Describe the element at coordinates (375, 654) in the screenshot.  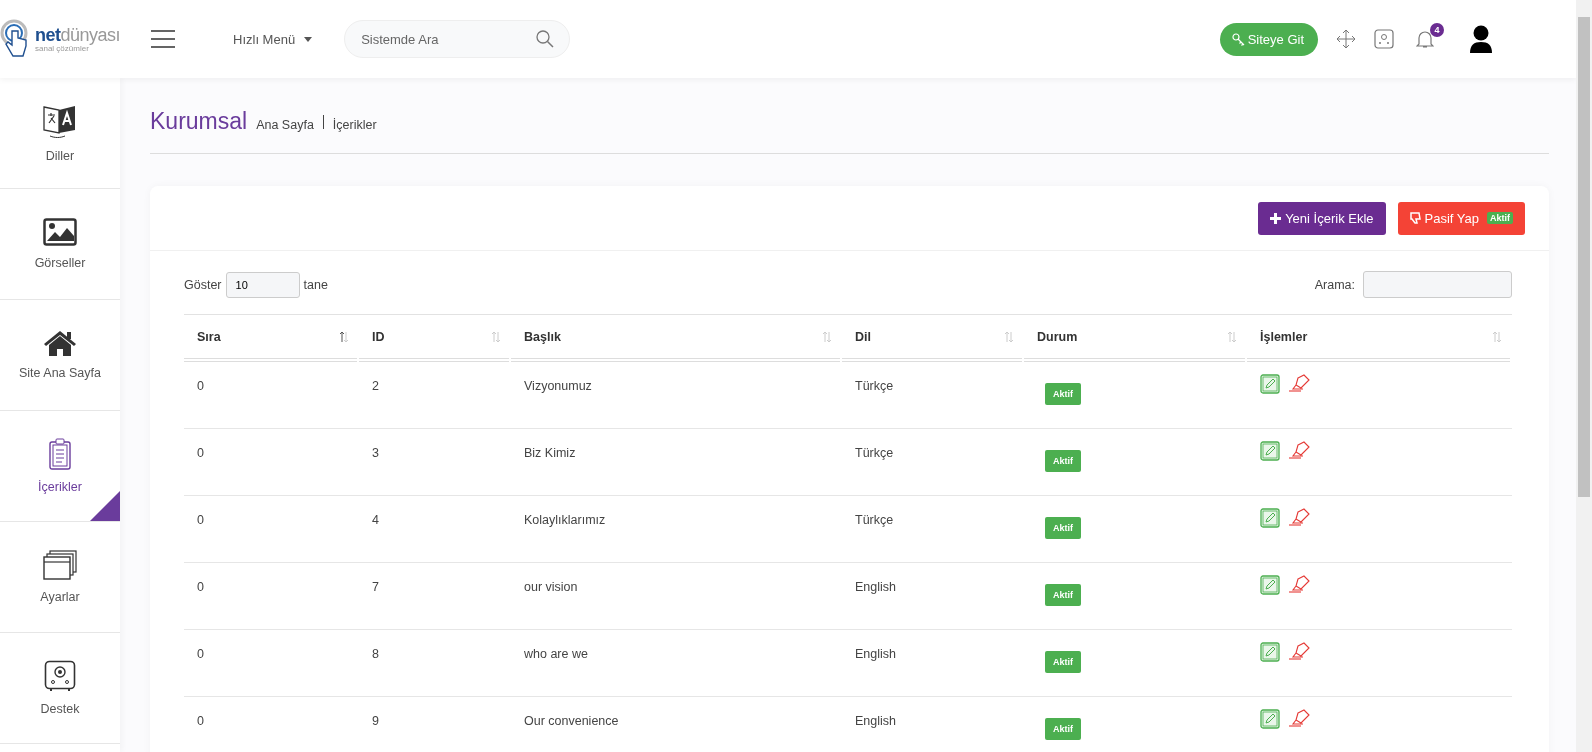
I see `table-cell: 8` at that location.